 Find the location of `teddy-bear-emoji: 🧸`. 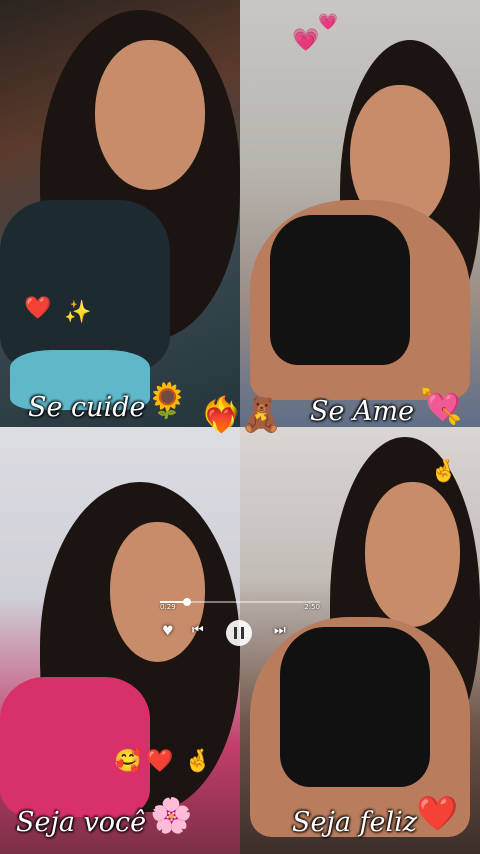

teddy-bear-emoji: 🧸 is located at coordinates (261, 415).